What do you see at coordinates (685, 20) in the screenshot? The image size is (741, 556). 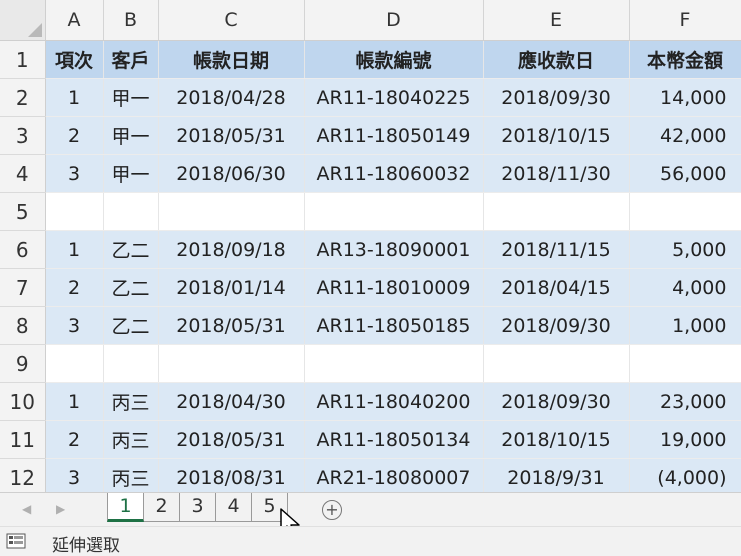 I see `column-header-f: F` at bounding box center [685, 20].